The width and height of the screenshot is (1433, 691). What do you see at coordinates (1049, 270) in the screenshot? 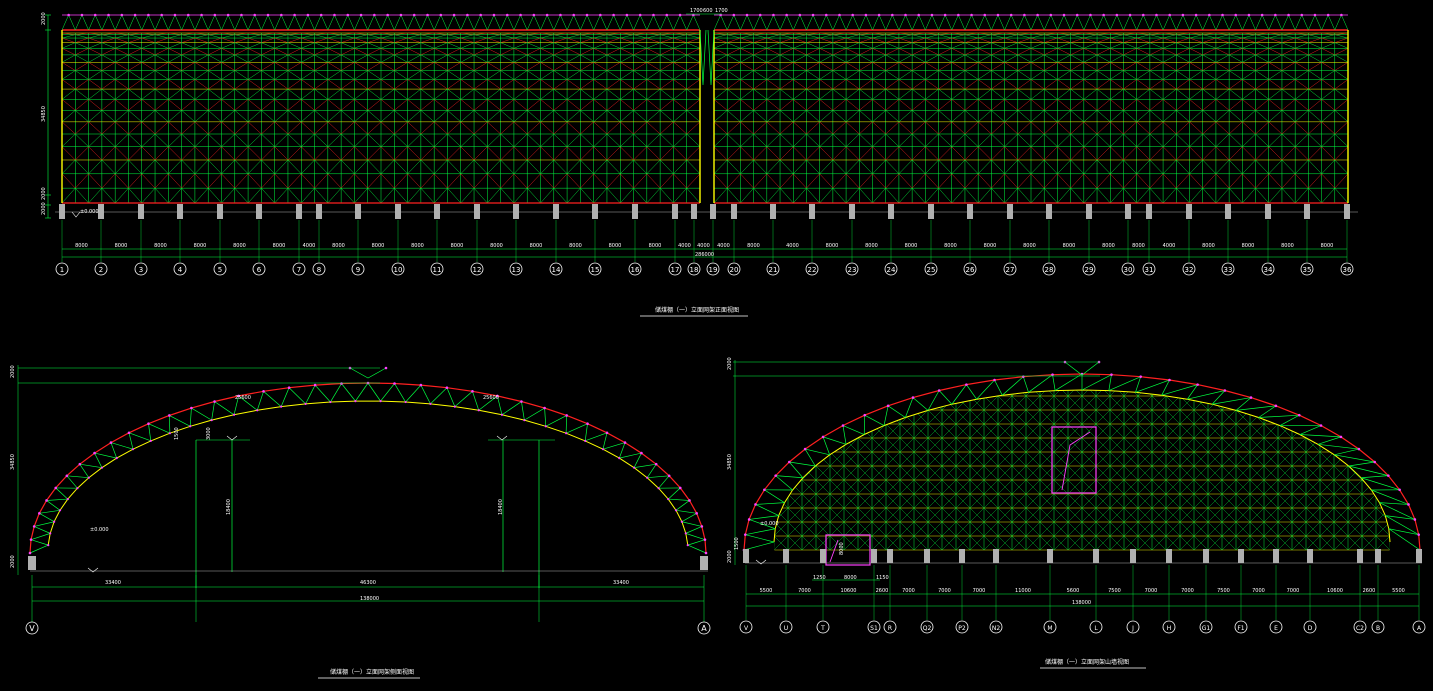
I see `elev-axis-label: 28` at bounding box center [1049, 270].